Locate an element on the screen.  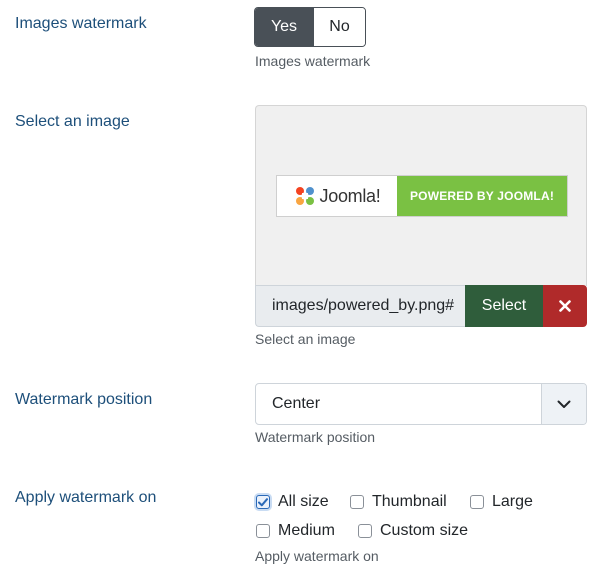
checkbox-all-size: All size is located at coordinates (292, 502).